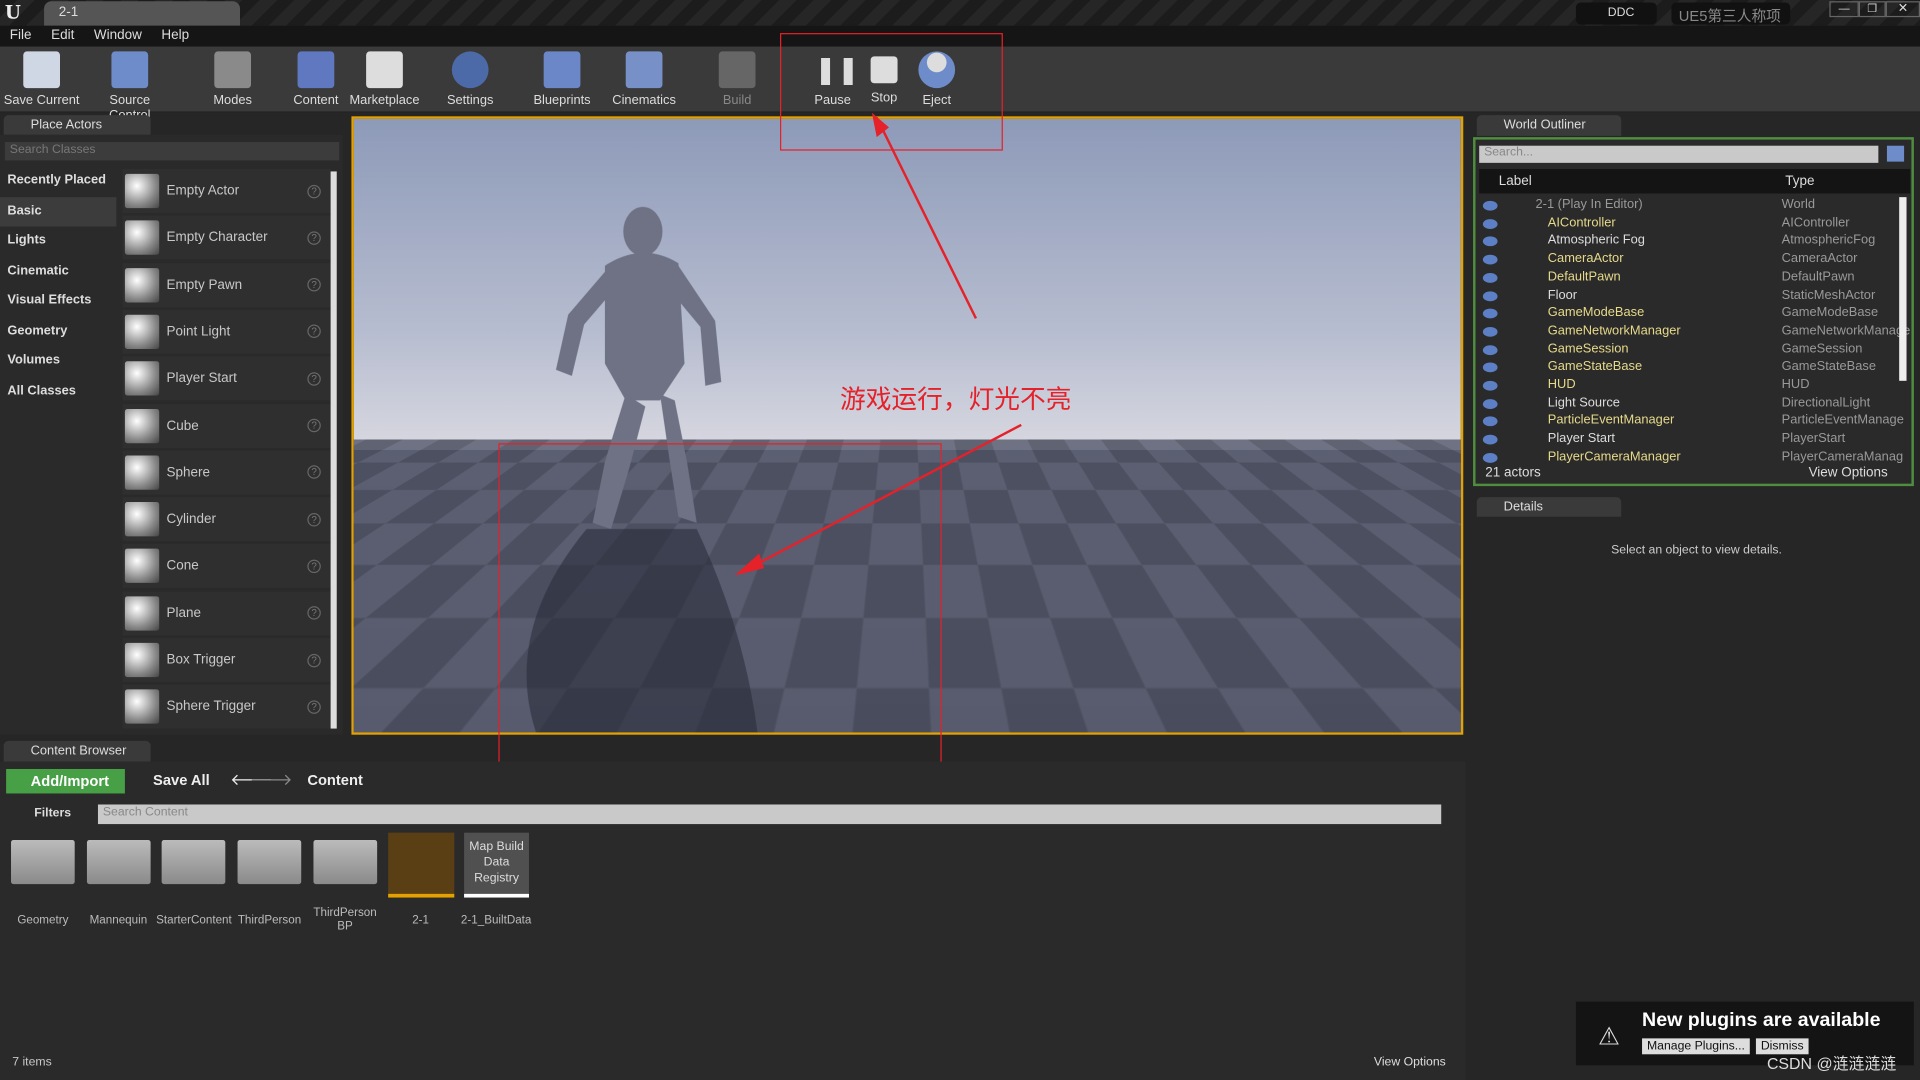 The height and width of the screenshot is (1080, 1920). I want to click on add-filter-icon, so click(1895, 153).